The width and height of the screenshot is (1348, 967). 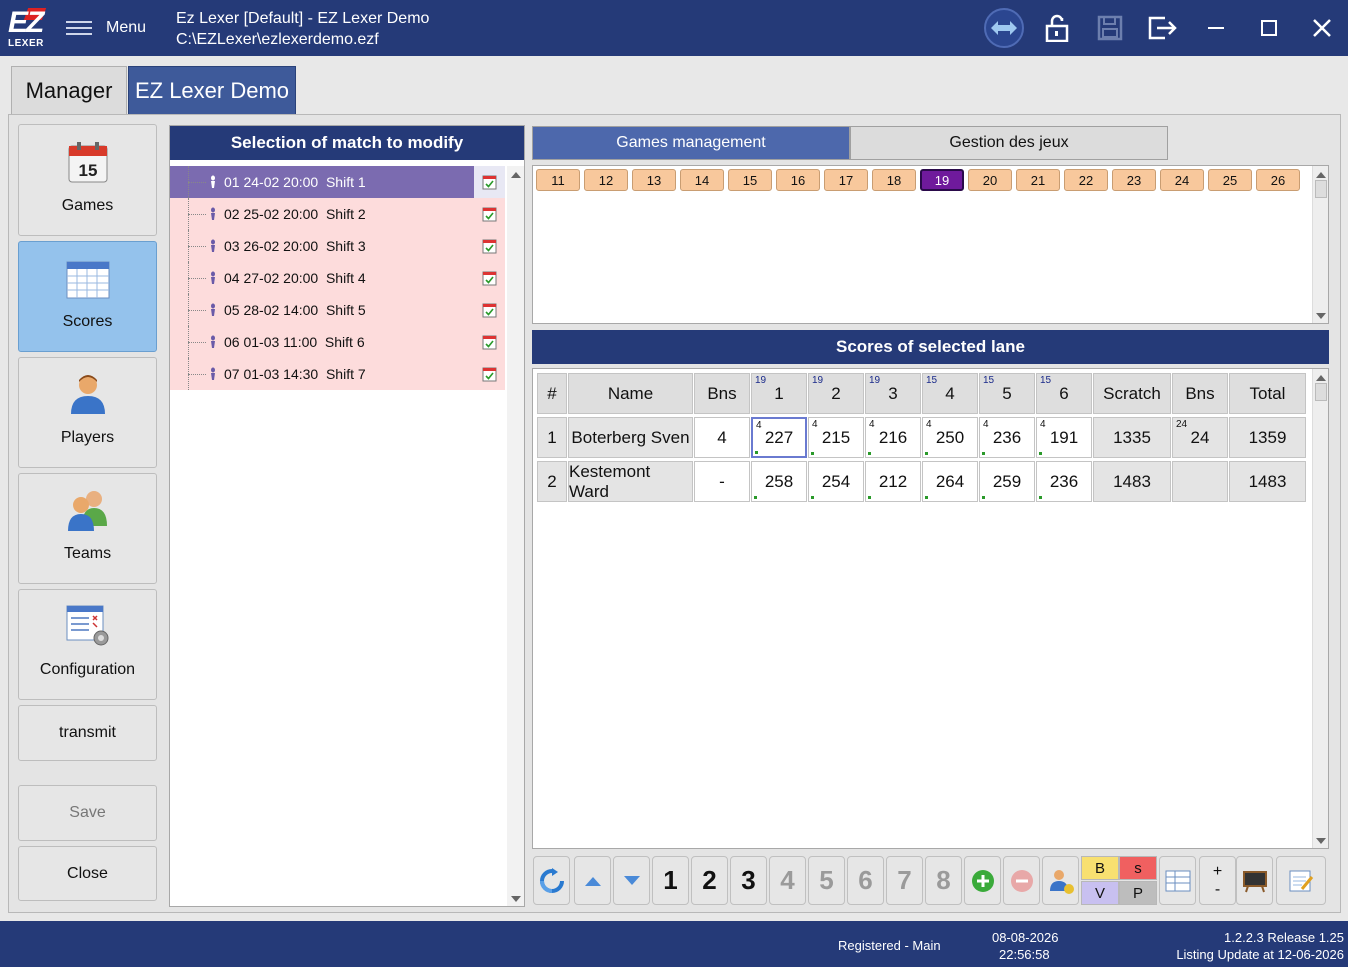 What do you see at coordinates (631, 880) in the screenshot?
I see `move-down-button` at bounding box center [631, 880].